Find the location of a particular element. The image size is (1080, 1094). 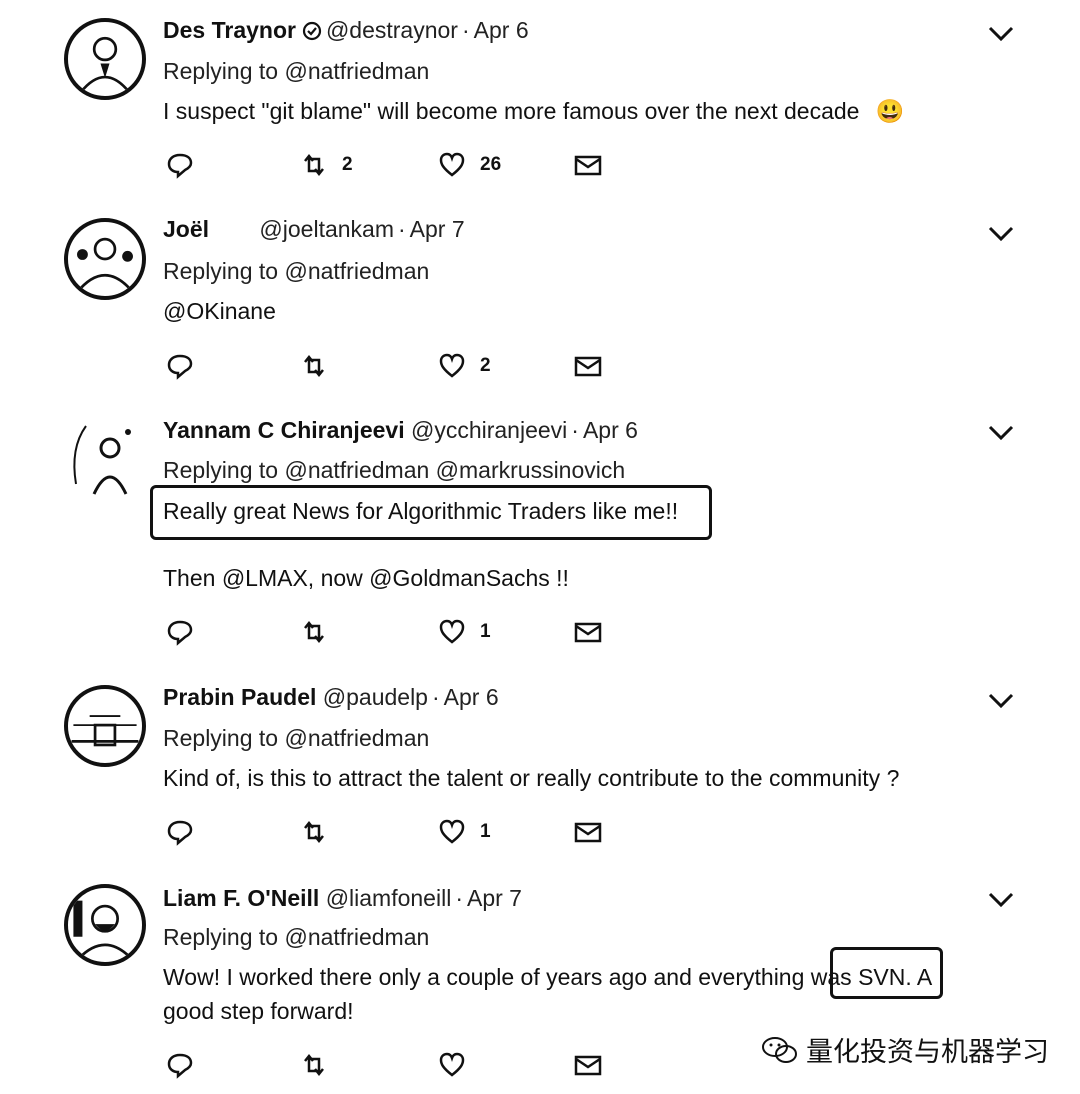

author-handle: @liamfoneill is located at coordinates (389, 898).